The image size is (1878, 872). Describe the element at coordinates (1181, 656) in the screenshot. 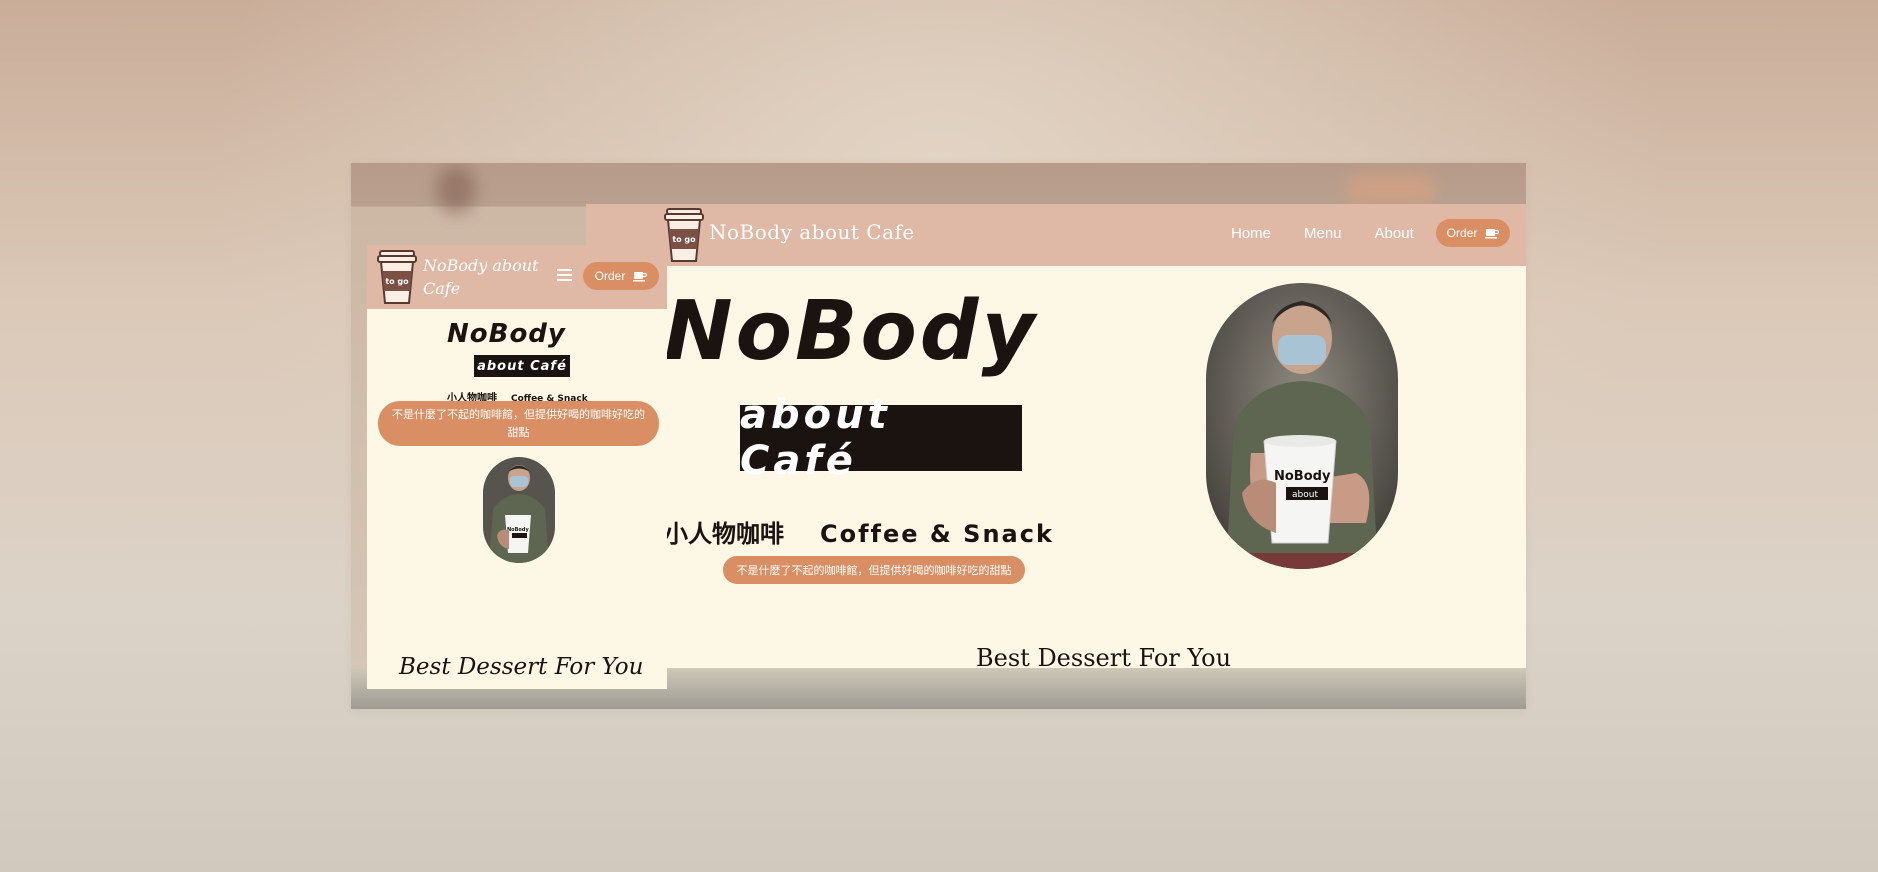

I see `section-title-part-3: For You` at that location.